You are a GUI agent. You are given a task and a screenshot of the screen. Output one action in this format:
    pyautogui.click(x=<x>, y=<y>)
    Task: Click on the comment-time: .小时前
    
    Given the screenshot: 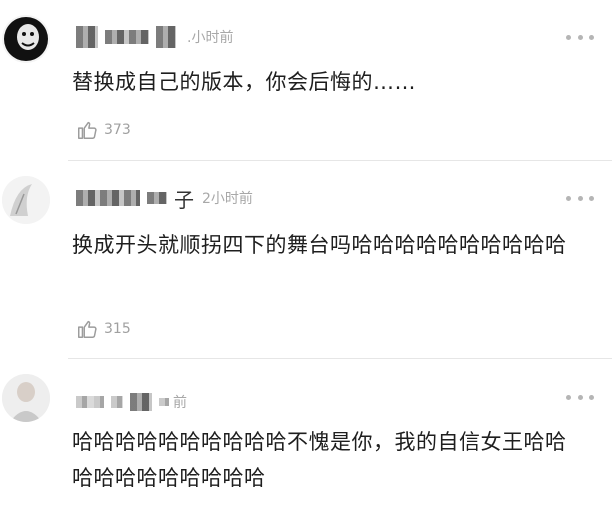 What is the action you would take?
    pyautogui.click(x=210, y=38)
    